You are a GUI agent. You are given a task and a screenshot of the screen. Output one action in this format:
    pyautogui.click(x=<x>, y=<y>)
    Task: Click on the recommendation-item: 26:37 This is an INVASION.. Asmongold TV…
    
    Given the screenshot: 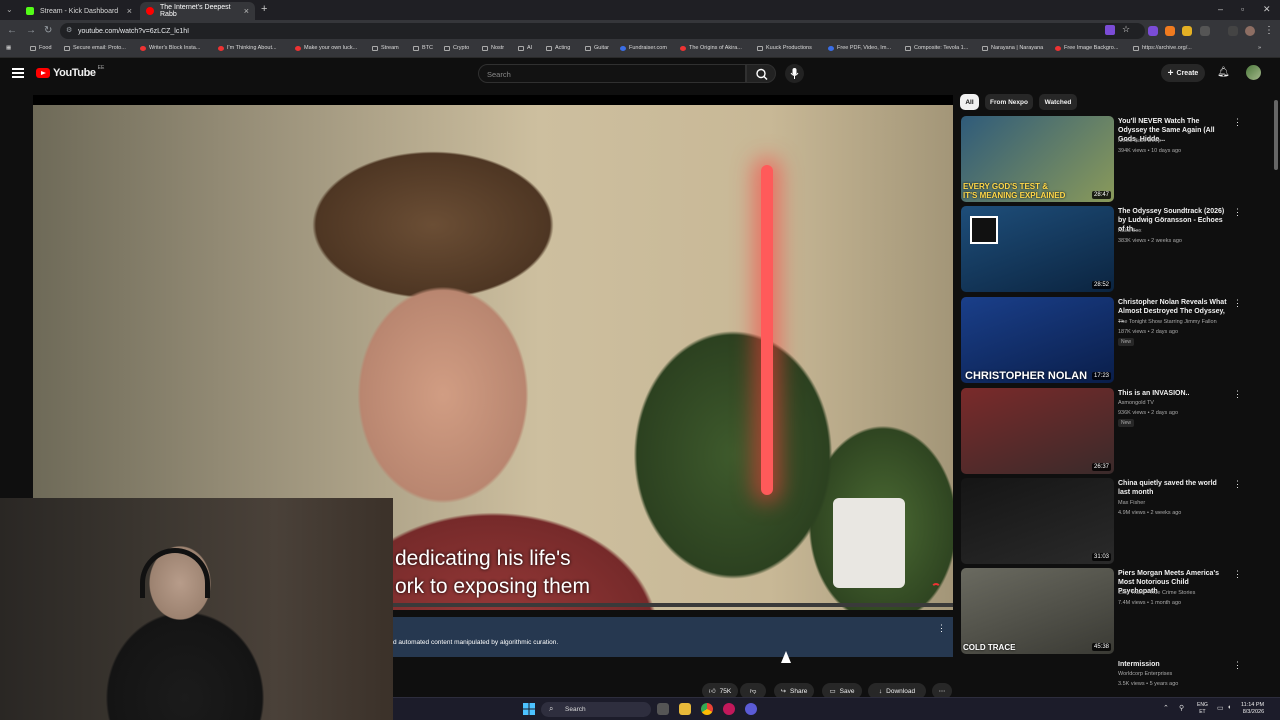 What is the action you would take?
    pyautogui.click(x=1111, y=432)
    